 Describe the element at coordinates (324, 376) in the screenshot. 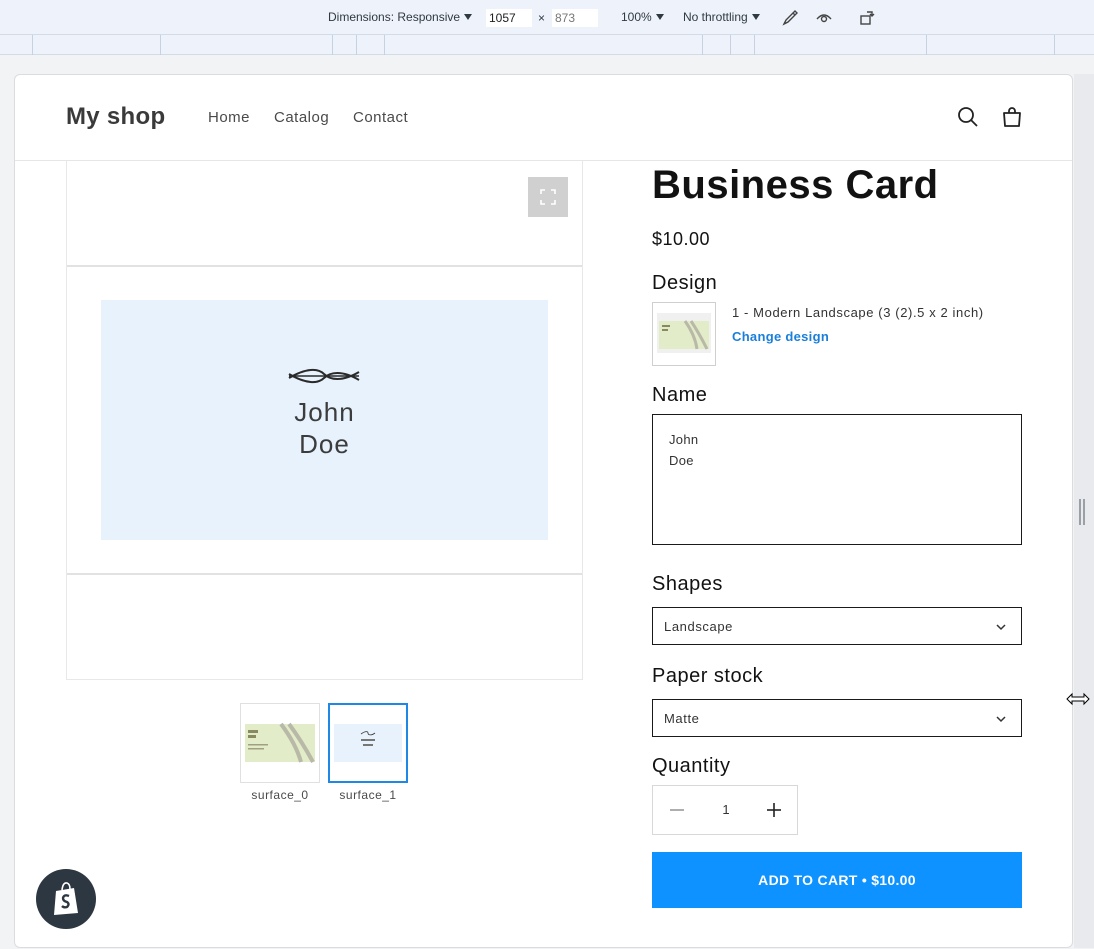

I see `card-logo-icon` at that location.